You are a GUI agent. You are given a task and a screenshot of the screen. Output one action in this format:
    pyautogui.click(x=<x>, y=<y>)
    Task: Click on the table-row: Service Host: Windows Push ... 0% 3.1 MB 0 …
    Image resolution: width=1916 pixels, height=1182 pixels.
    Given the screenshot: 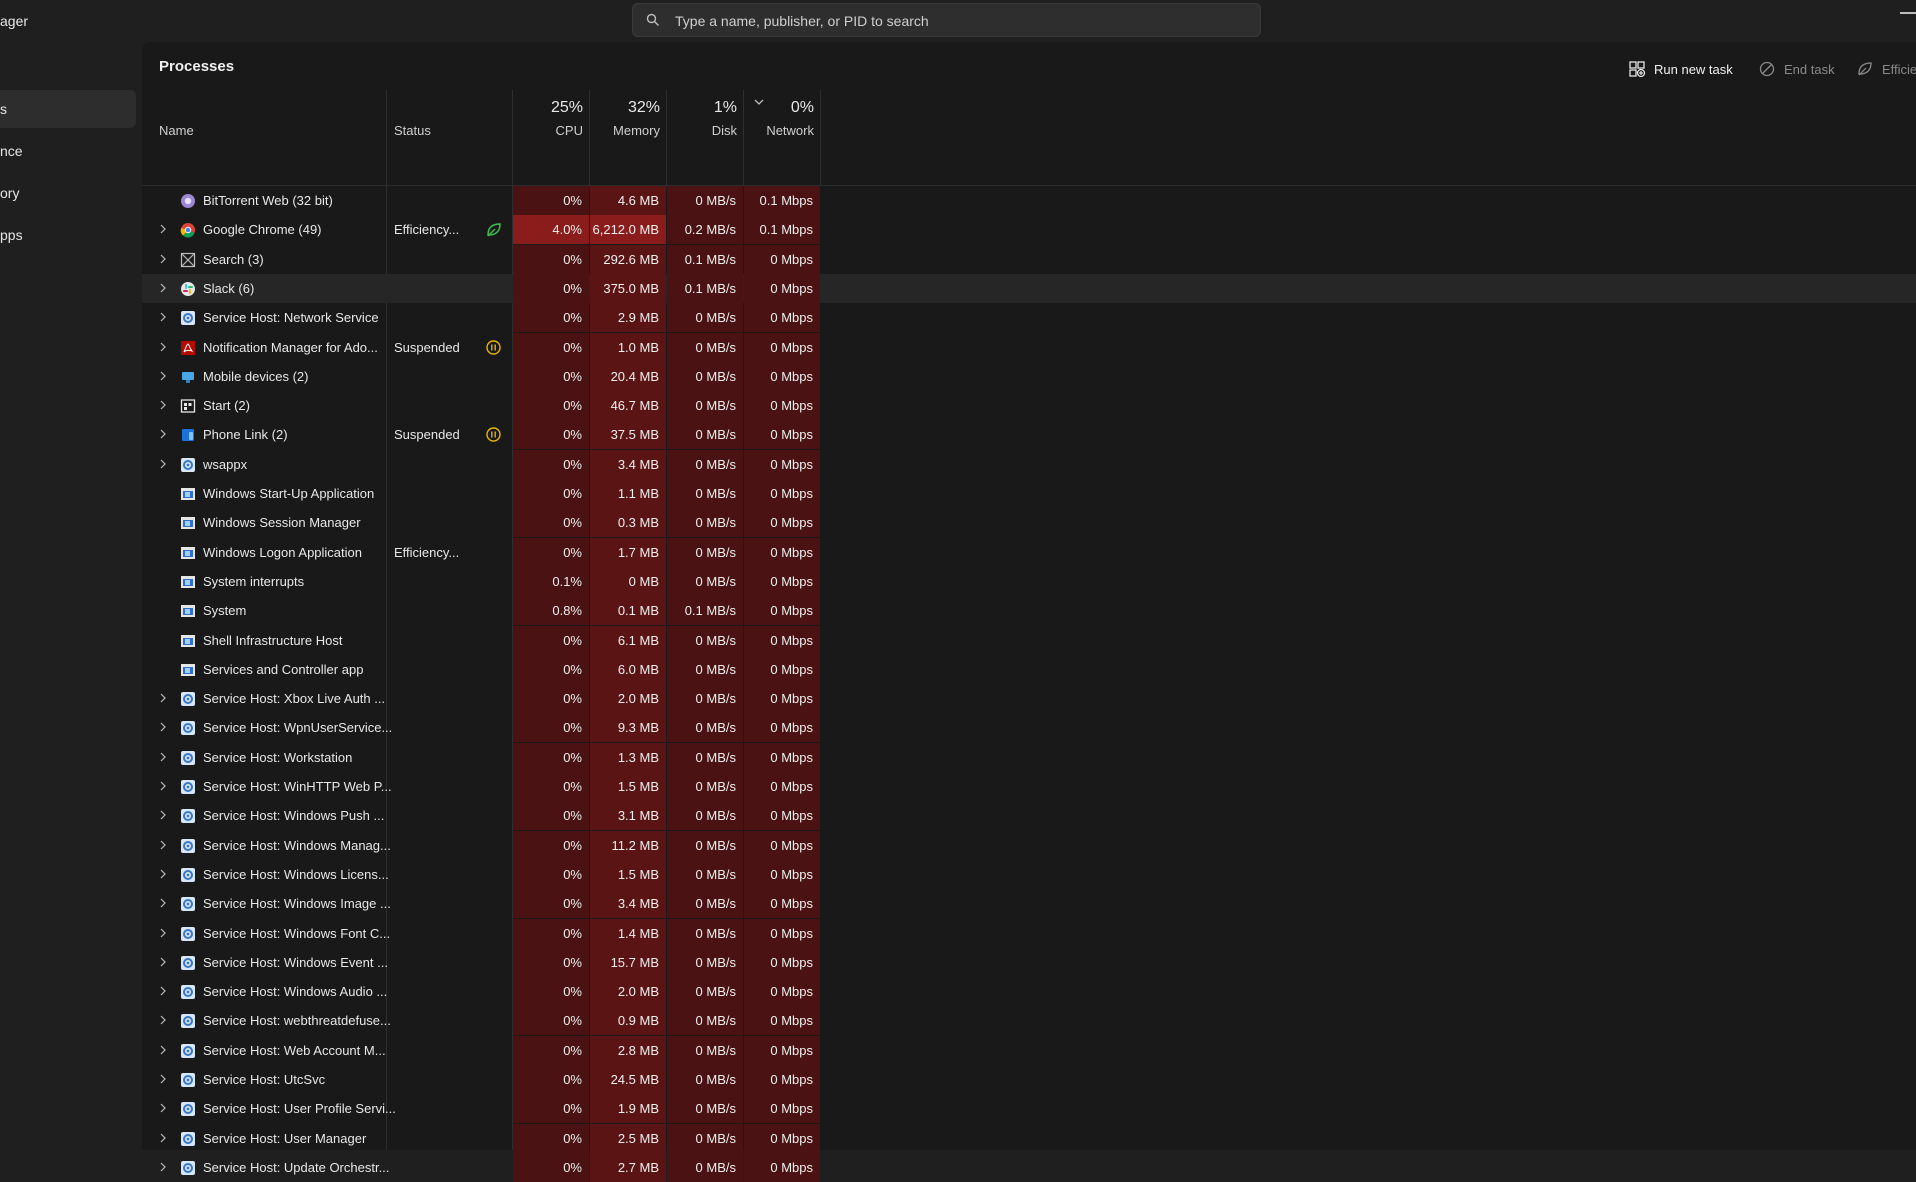 What is the action you would take?
    pyautogui.click(x=1029, y=816)
    